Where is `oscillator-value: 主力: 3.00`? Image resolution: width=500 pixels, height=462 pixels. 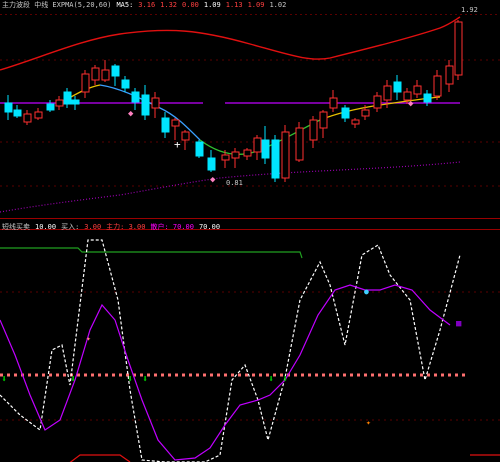
oscillator-value: 主力: 3.00 is located at coordinates (126, 227).